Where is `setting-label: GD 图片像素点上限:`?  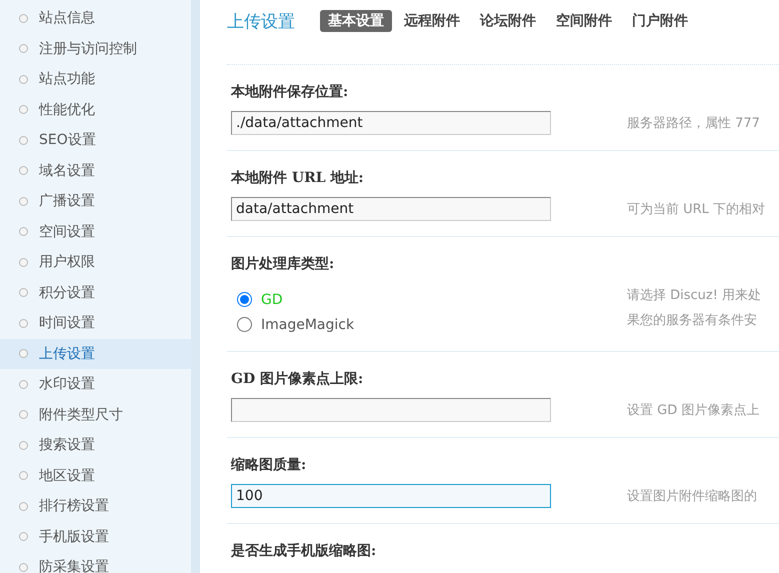
setting-label: GD 图片像素点上限: is located at coordinates (297, 379).